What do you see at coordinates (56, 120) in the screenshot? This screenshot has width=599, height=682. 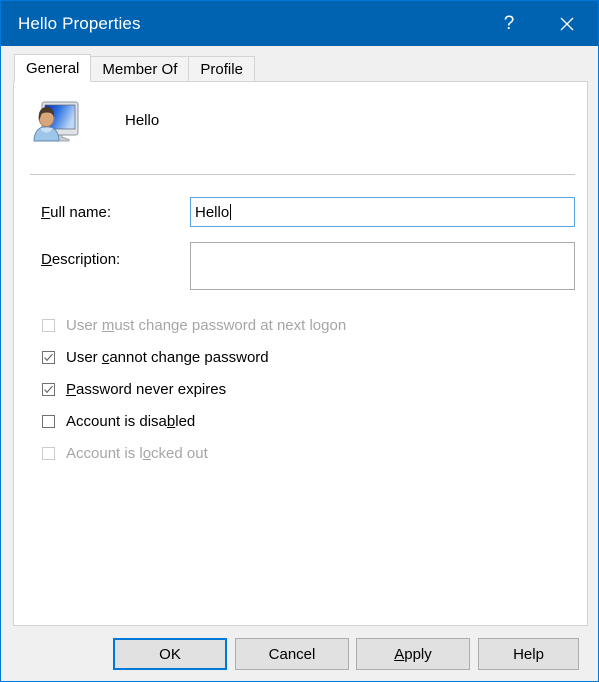 I see `user-account-icon` at bounding box center [56, 120].